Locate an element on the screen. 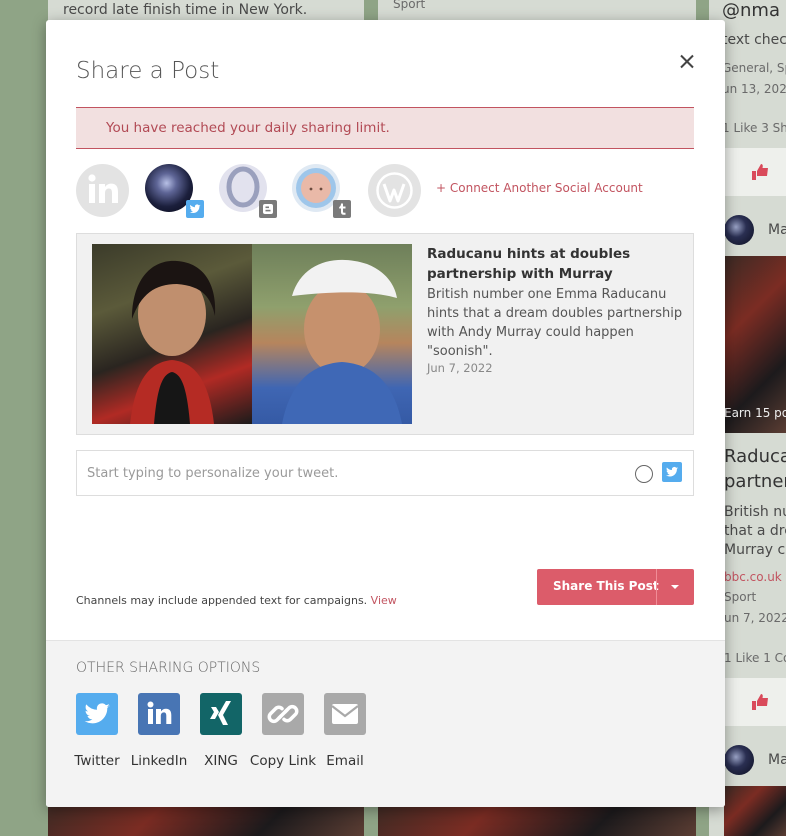  background-post-text: record late finish time in New York. is located at coordinates (185, 10).